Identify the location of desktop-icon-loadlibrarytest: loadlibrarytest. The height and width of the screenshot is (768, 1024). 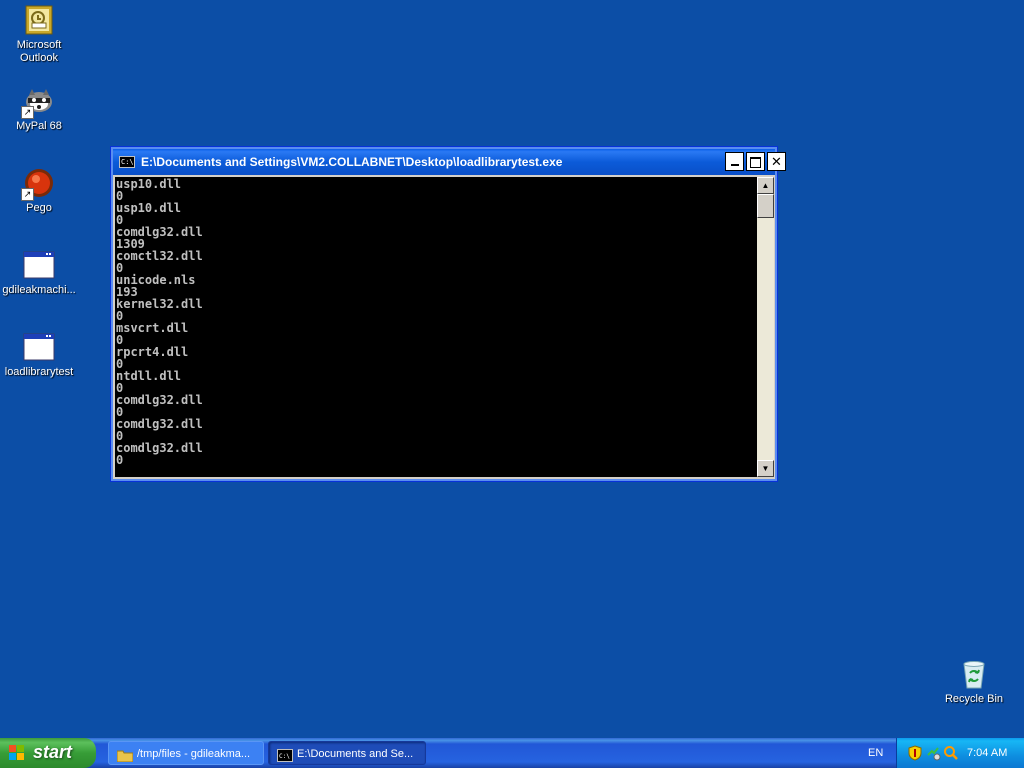
(39, 355).